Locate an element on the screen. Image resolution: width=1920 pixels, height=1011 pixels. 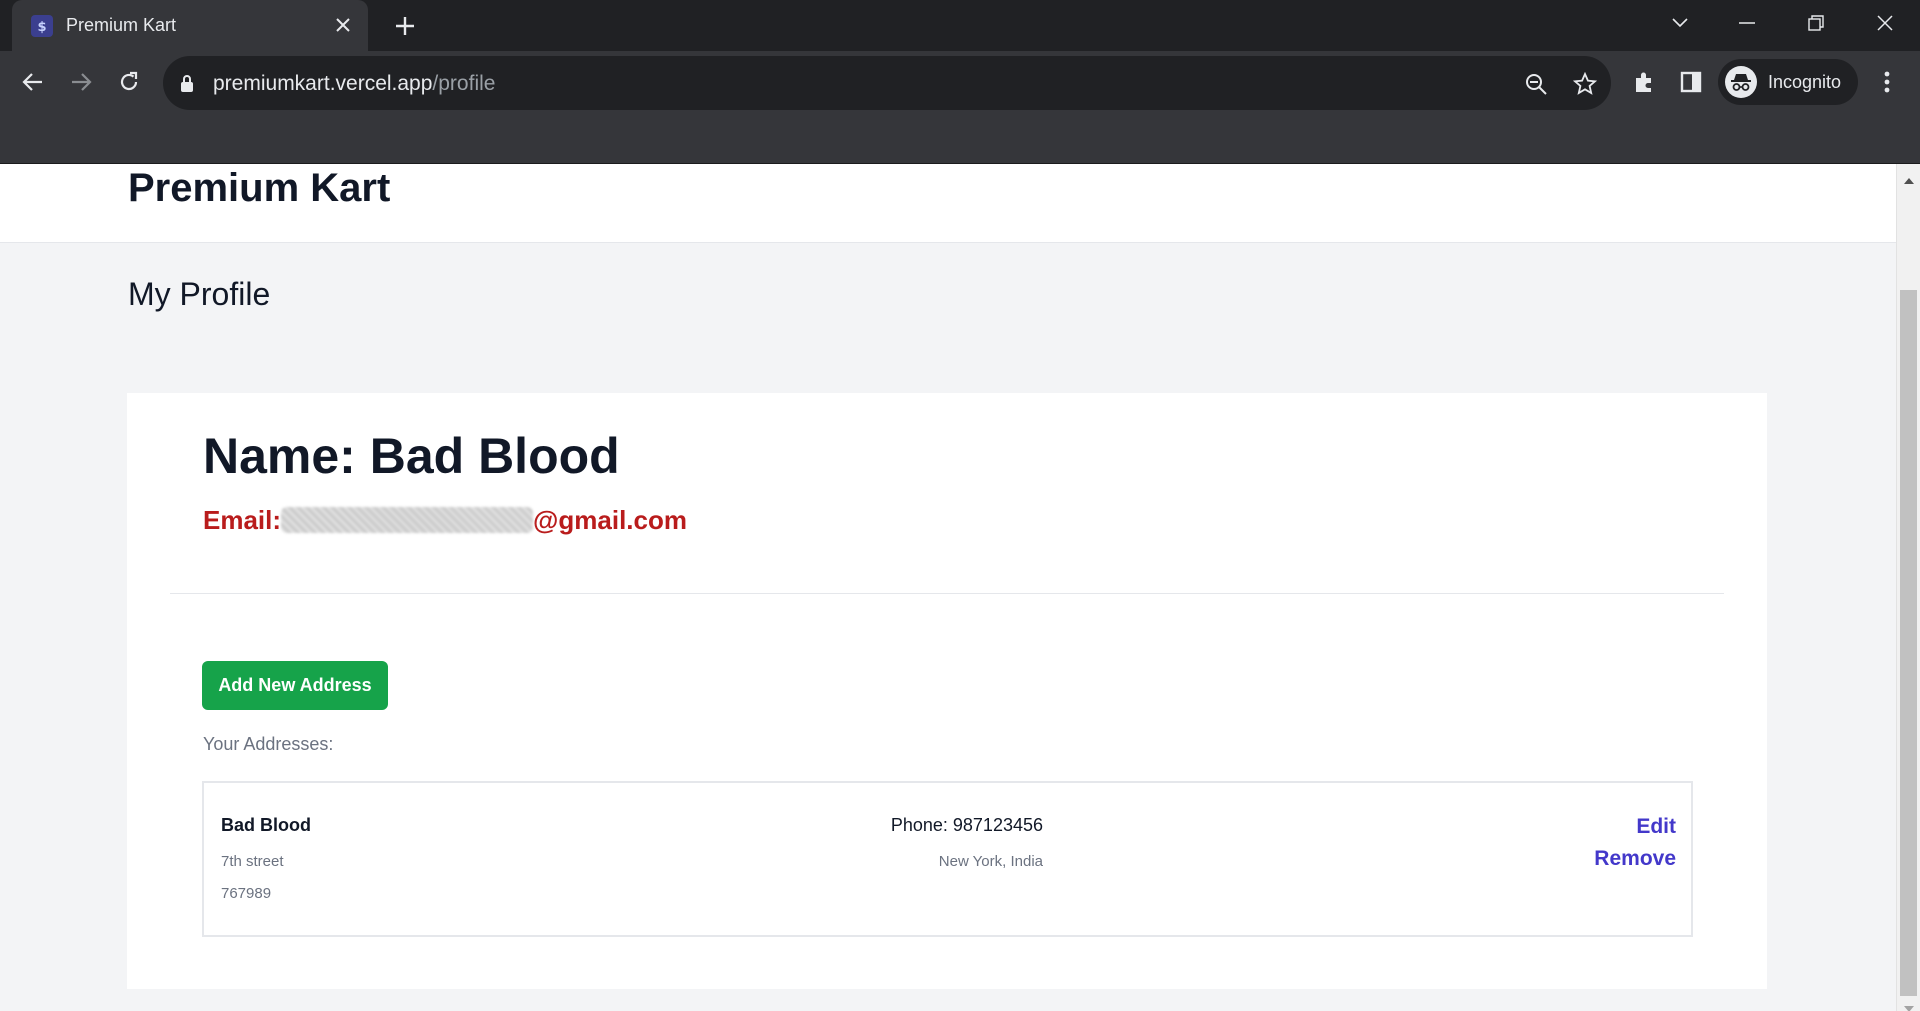
address-street: 7th street is located at coordinates (252, 861).